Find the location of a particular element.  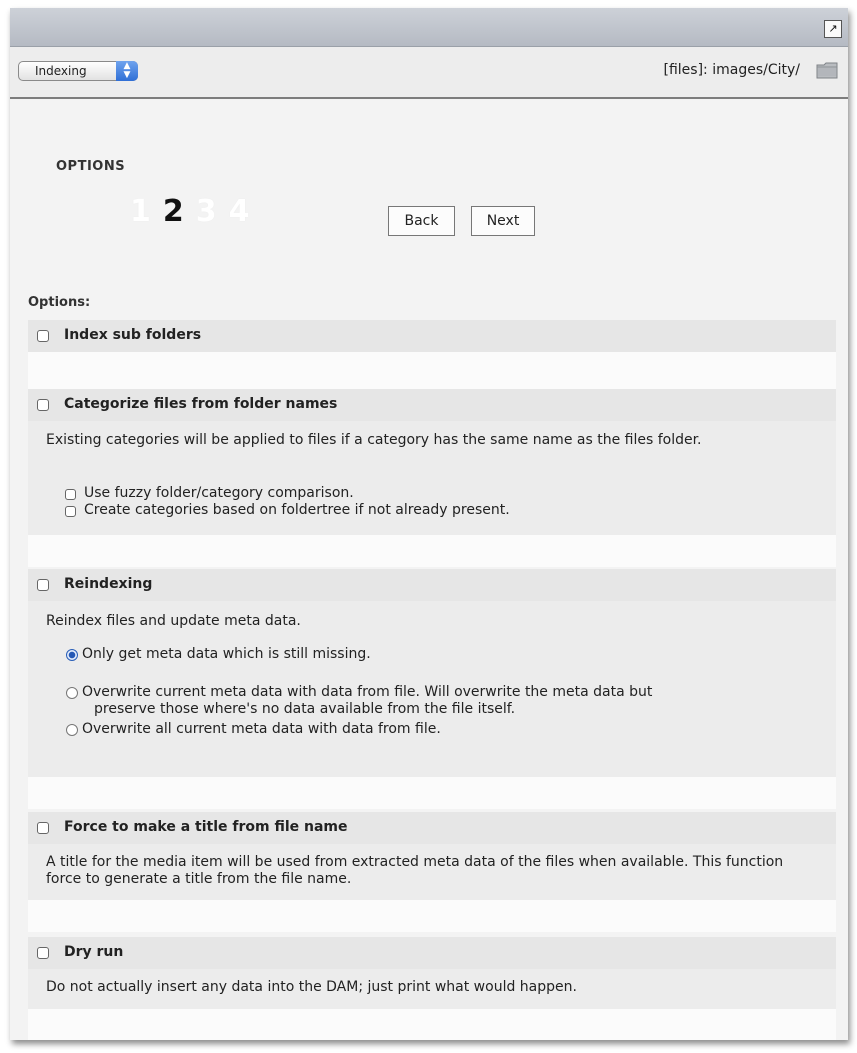

option-header: Index sub folders is located at coordinates (432, 336).